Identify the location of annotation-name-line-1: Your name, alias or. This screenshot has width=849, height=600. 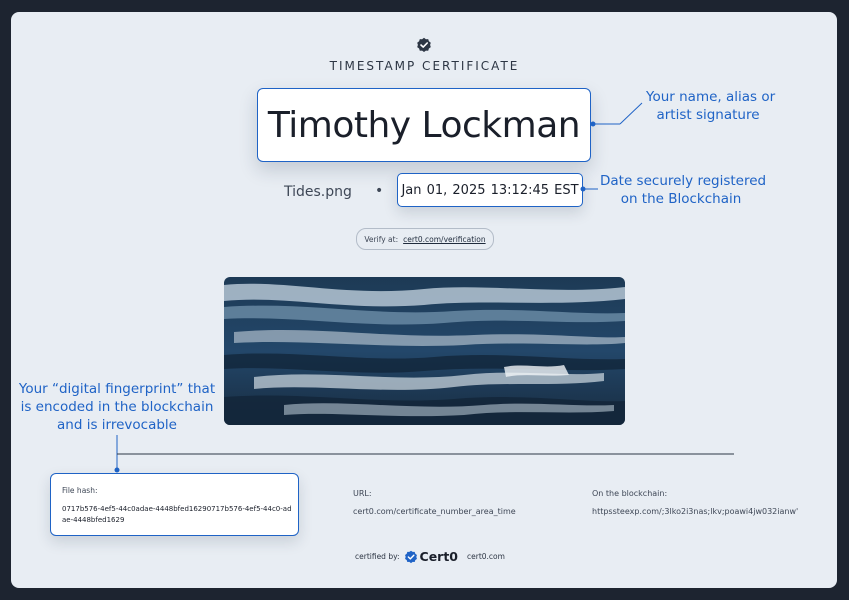
(711, 97).